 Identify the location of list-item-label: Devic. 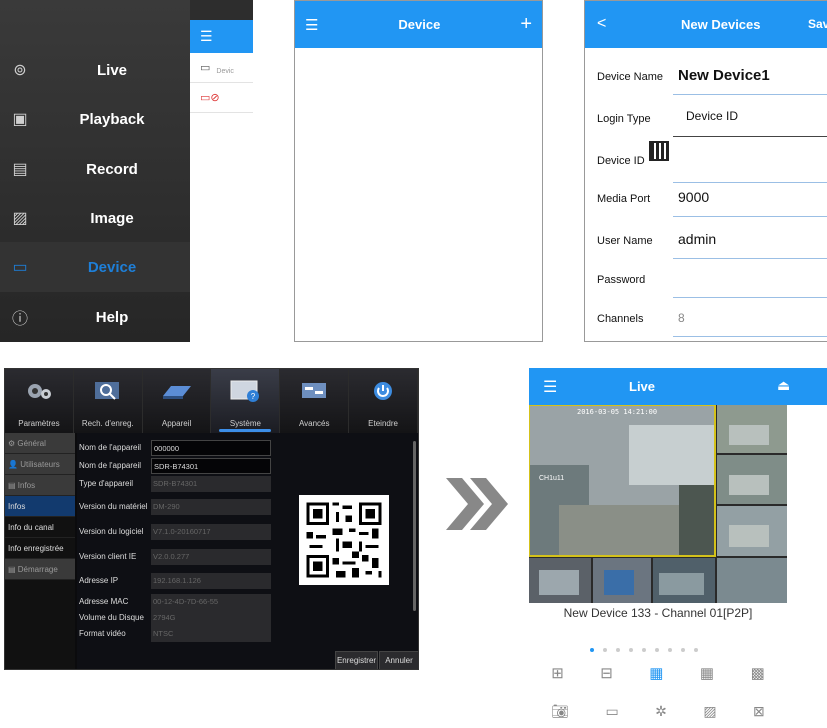
(225, 71).